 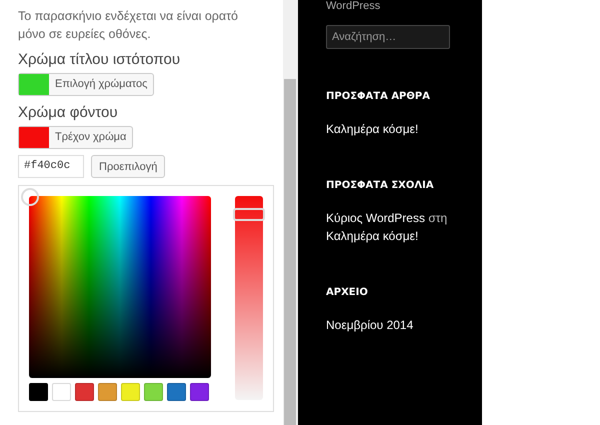 I want to click on scrollbar-thumb, so click(x=290, y=252).